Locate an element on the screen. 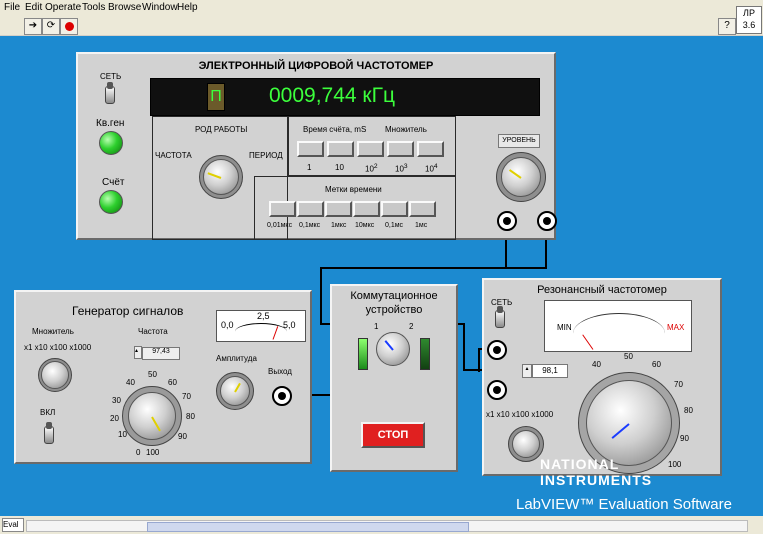 The height and width of the screenshot is (534, 763). resonant-title: Резонансный частотомер is located at coordinates (602, 290).